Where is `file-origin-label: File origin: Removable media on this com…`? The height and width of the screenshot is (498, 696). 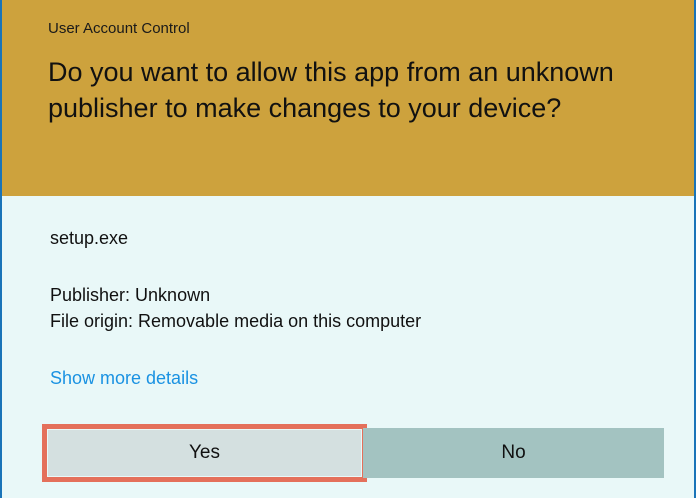 file-origin-label: File origin: Removable media on this com… is located at coordinates (236, 321).